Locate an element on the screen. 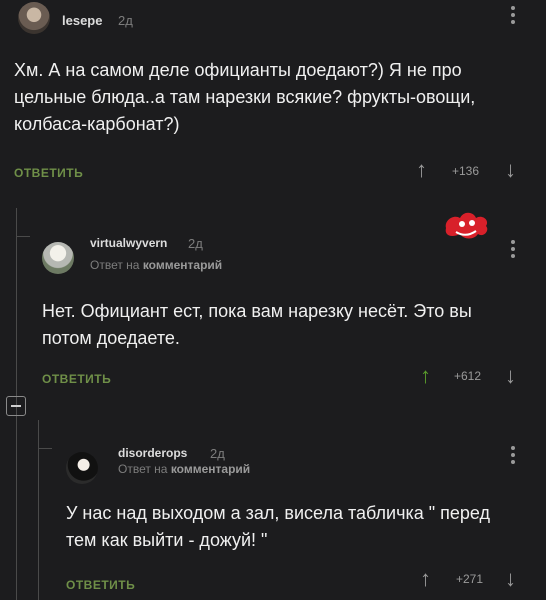  avatar-lesepe is located at coordinates (34, 18).